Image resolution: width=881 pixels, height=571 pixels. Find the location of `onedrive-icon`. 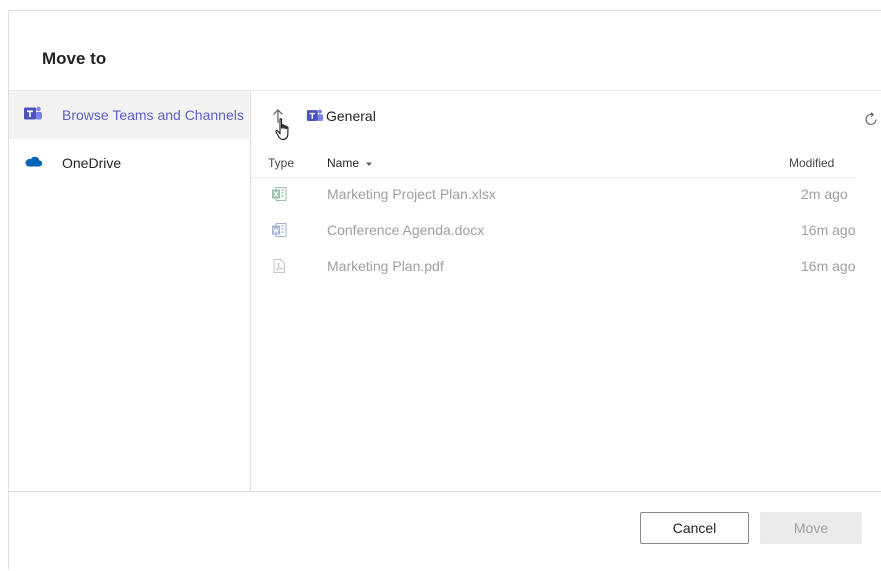

onedrive-icon is located at coordinates (34, 161).